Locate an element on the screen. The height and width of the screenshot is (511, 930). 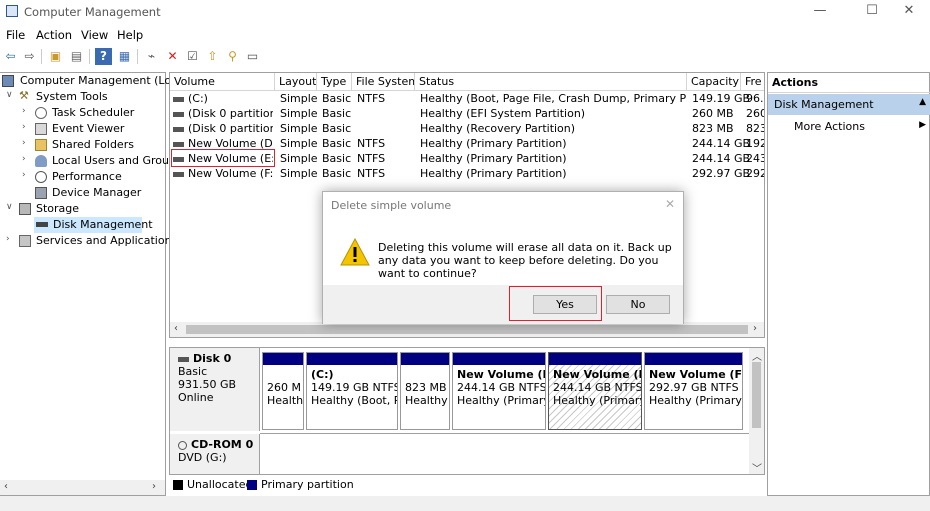
minimize-button: — is located at coordinates (820, 12).